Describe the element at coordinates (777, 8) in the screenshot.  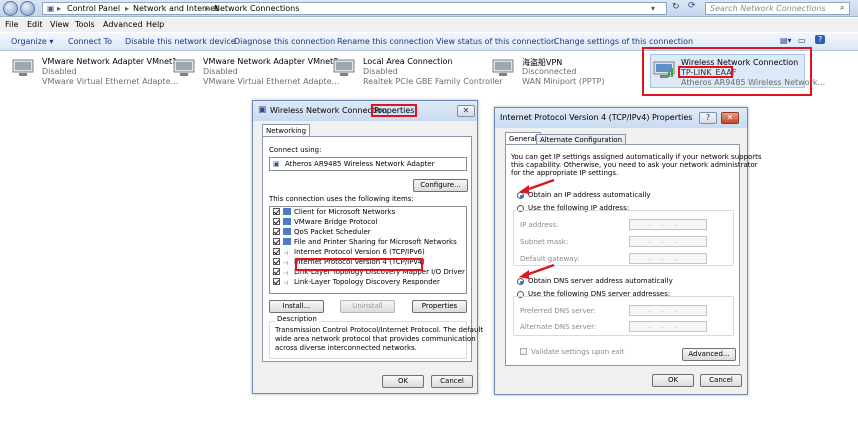
I see `search-input: Search Network Connections` at that location.